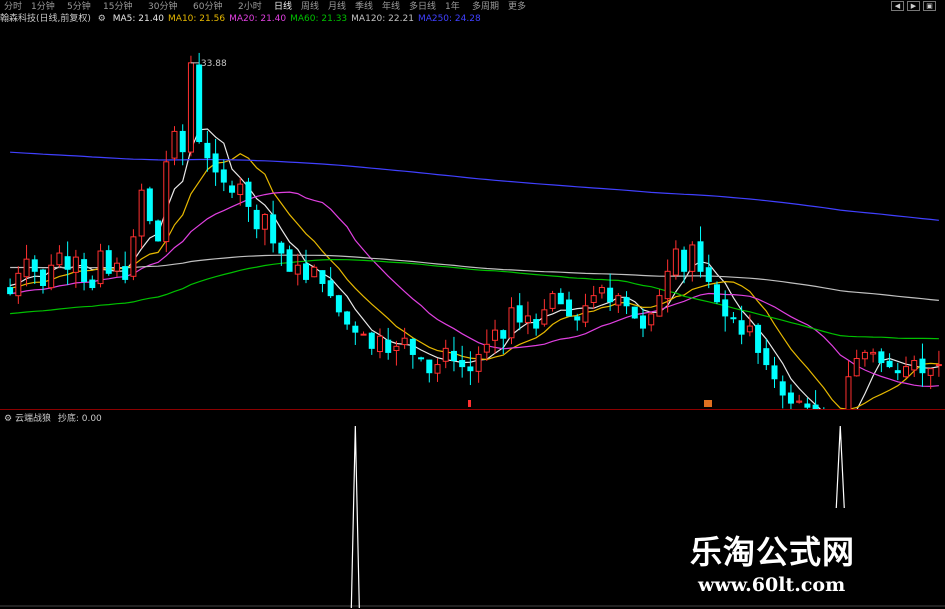 Image resolution: width=945 pixels, height=609 pixels. Describe the element at coordinates (897, 6) in the screenshot. I see `prev-button: ◀` at that location.